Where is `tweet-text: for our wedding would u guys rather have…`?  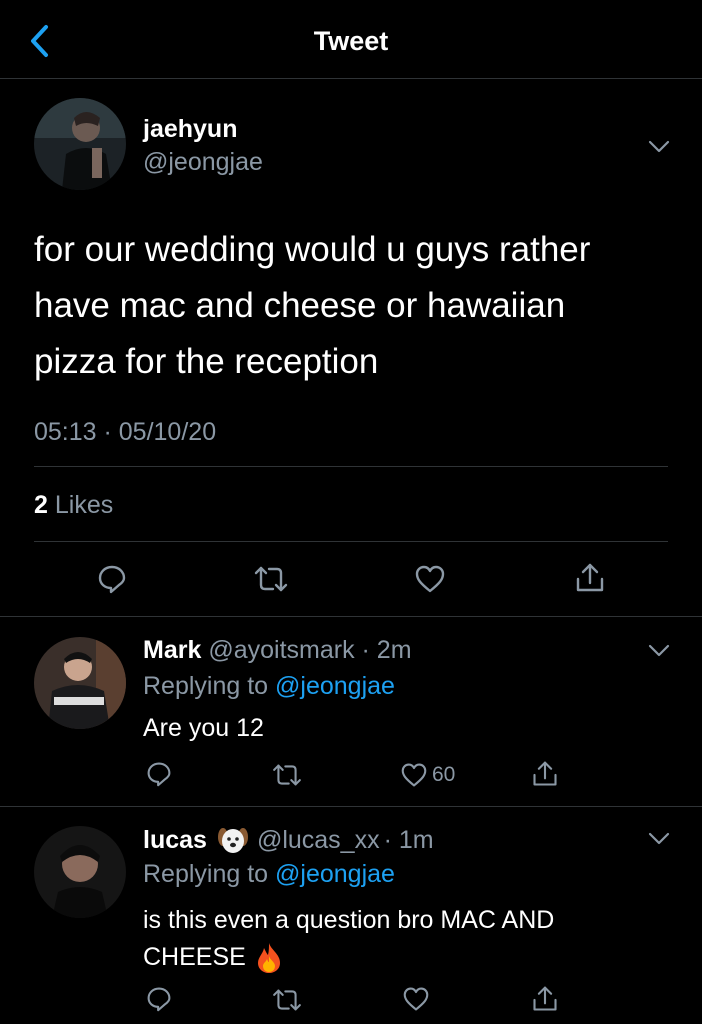
tweet-text: for our wedding would u guys rather have… is located at coordinates (312, 306).